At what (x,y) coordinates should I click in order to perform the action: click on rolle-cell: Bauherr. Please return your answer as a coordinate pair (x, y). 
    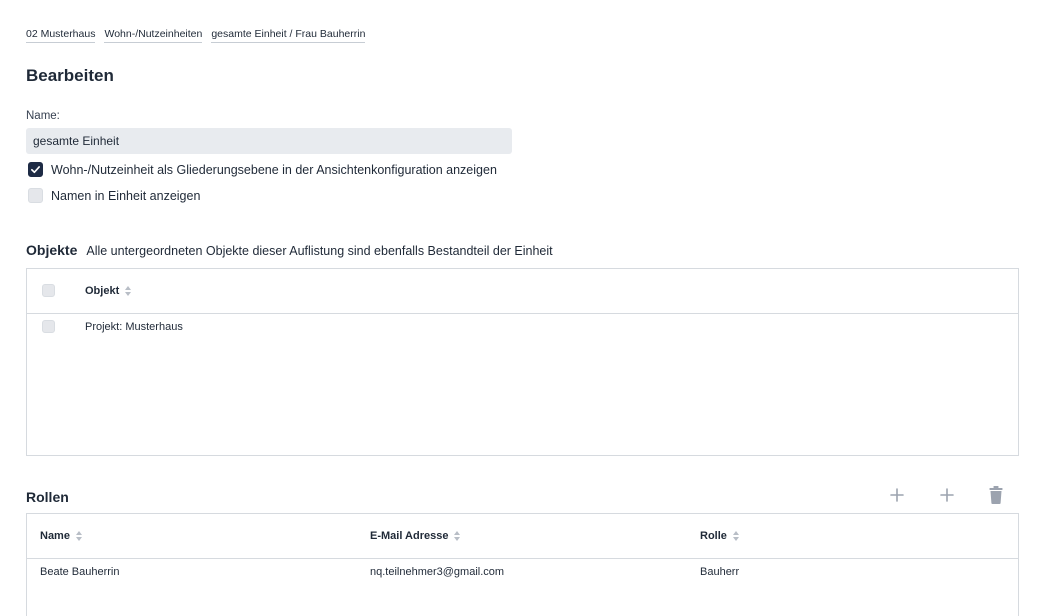
    Looking at the image, I should click on (720, 572).